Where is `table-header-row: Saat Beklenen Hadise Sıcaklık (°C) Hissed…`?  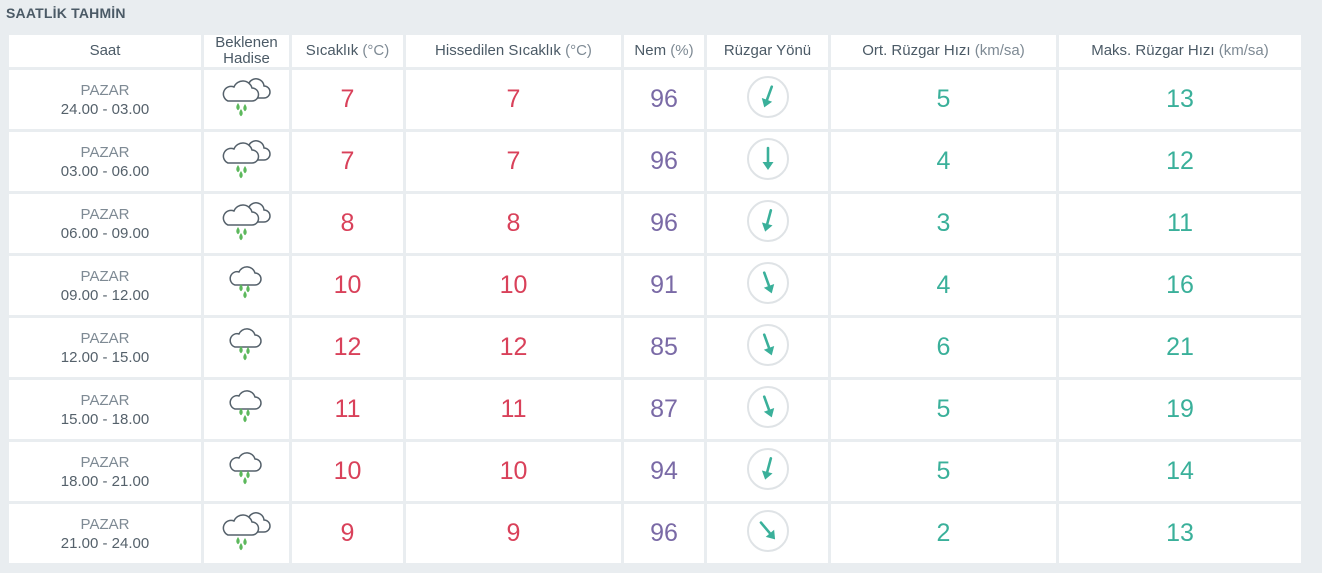 table-header-row: Saat Beklenen Hadise Sıcaklık (°C) Hissed… is located at coordinates (655, 51).